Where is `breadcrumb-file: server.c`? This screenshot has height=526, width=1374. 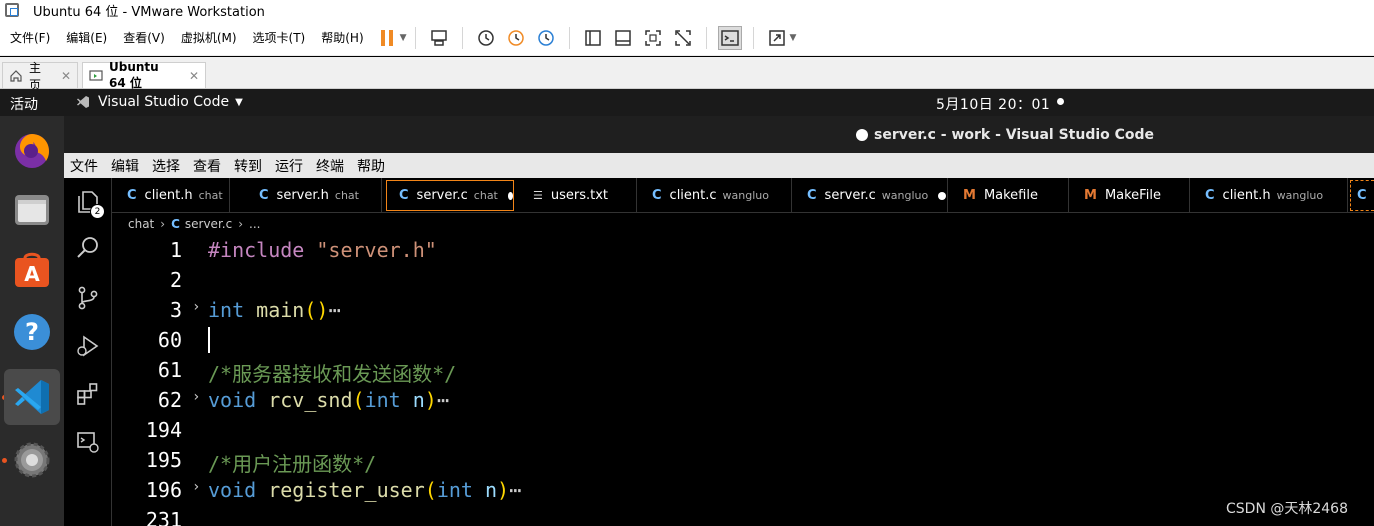 breadcrumb-file: server.c is located at coordinates (208, 224).